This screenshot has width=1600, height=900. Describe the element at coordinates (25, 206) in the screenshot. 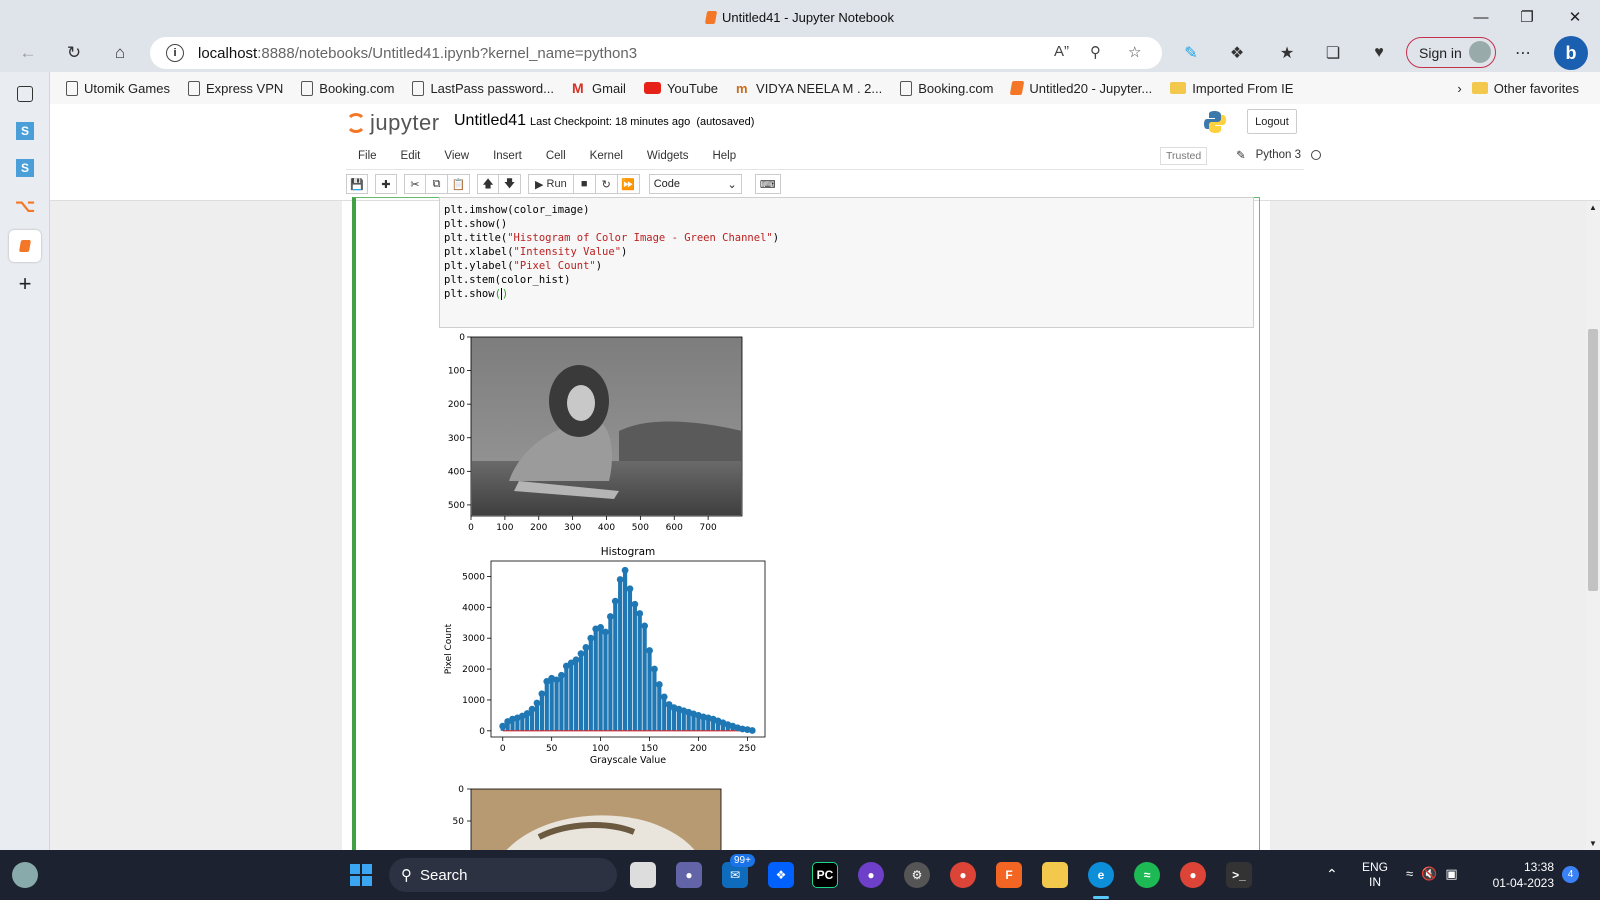

I see `jupyter-sidebar-icon: ⌥` at that location.